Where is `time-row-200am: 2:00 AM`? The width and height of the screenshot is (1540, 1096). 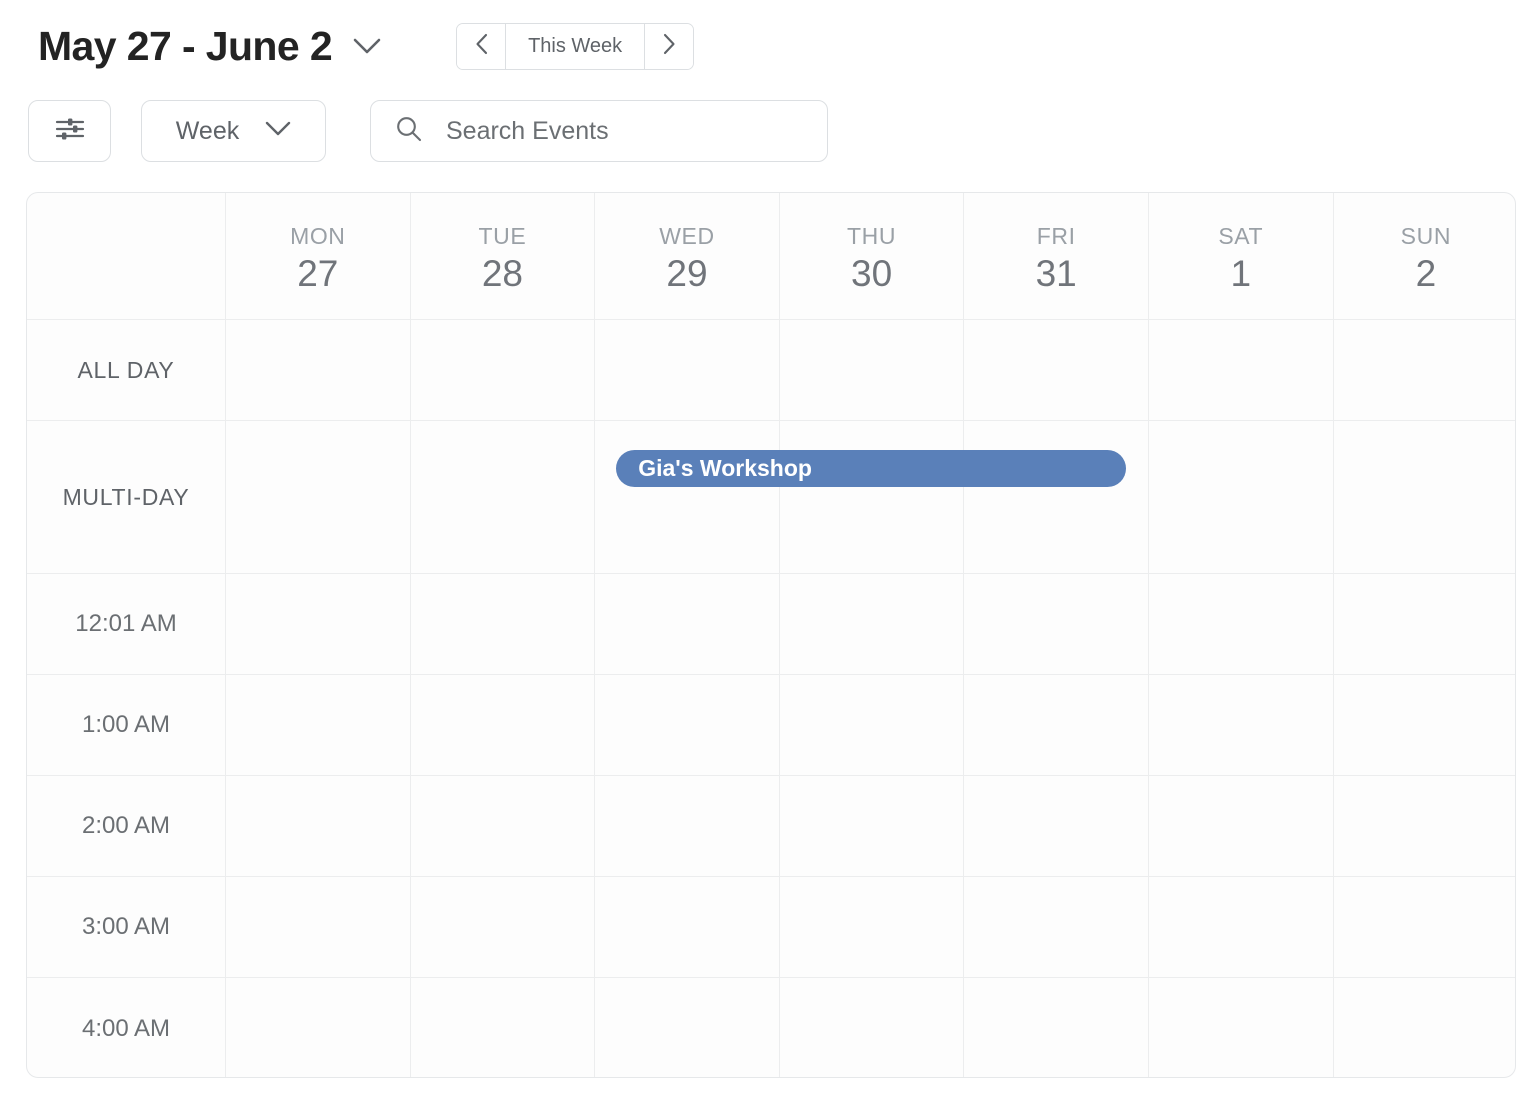 time-row-200am: 2:00 AM is located at coordinates (771, 826).